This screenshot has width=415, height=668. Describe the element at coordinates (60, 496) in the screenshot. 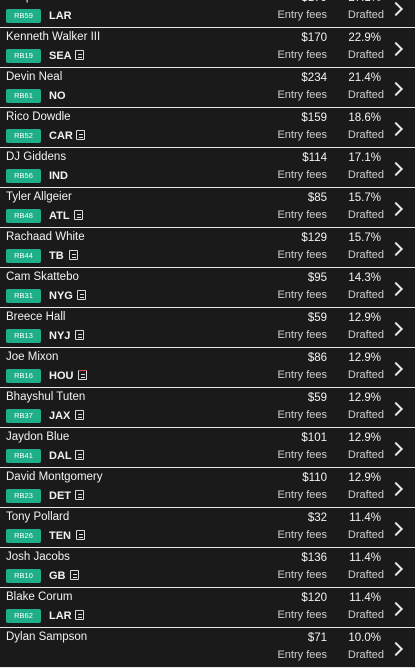

I see `team-abbrev: DET` at that location.